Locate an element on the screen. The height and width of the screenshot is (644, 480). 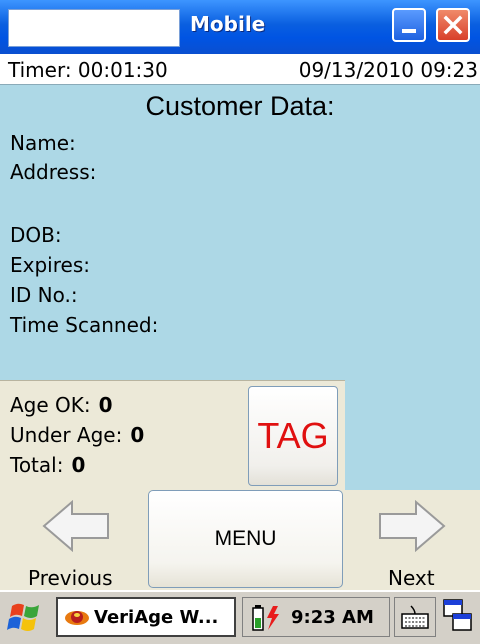
total-label: Total: is located at coordinates (37, 465).